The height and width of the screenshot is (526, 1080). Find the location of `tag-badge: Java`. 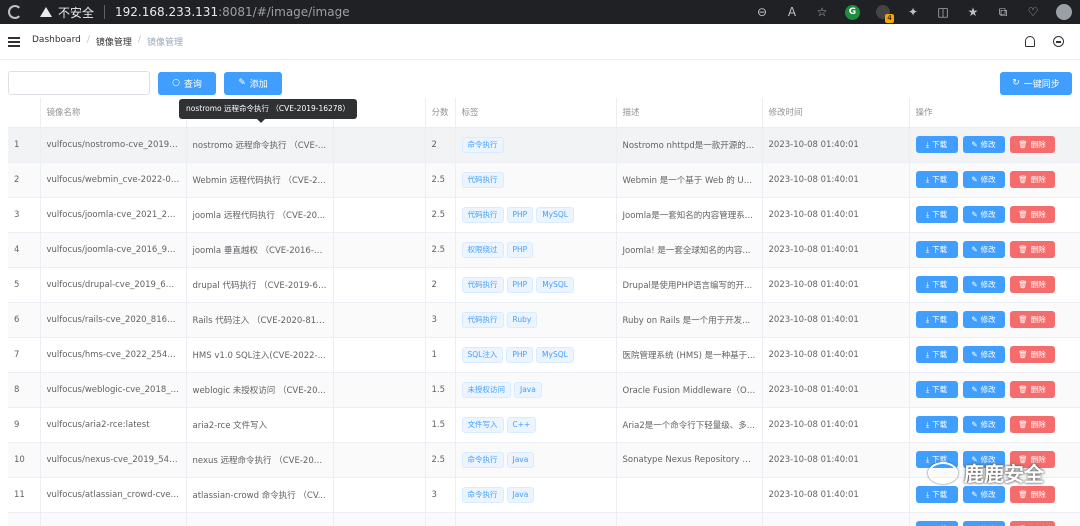

tag-badge: Java is located at coordinates (520, 459).